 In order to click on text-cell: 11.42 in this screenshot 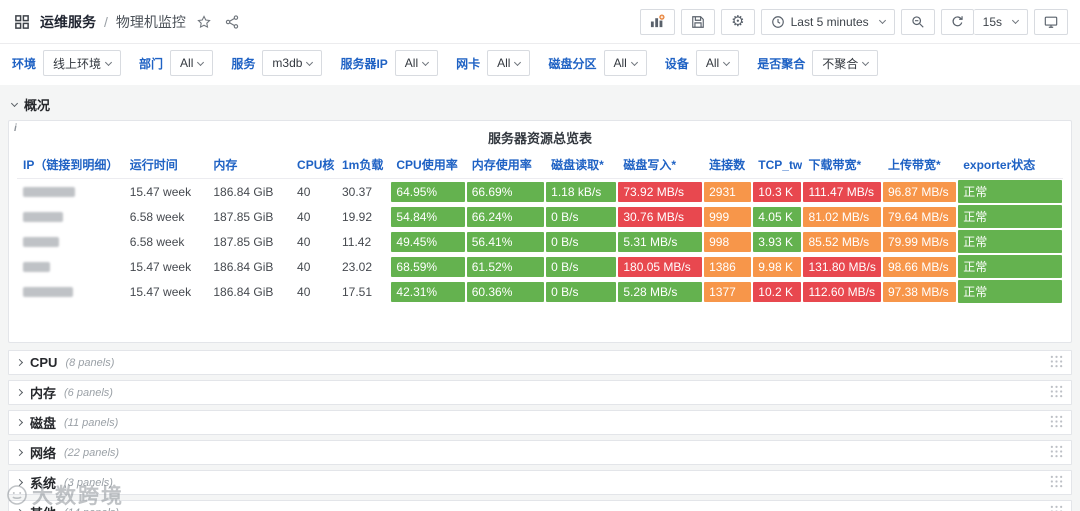, I will do `click(357, 241)`.